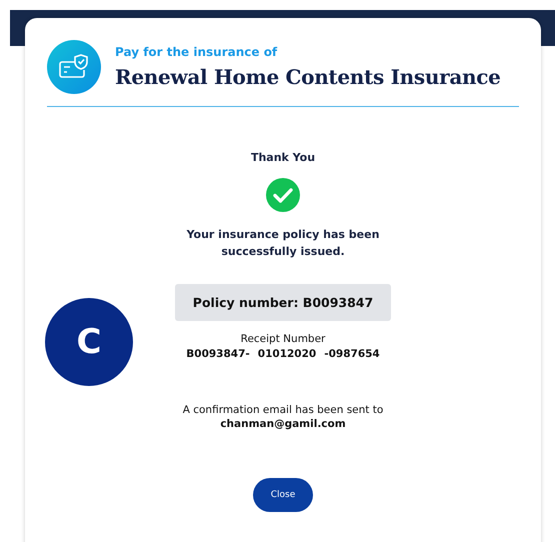  I want to click on close-button: Close, so click(283, 495).